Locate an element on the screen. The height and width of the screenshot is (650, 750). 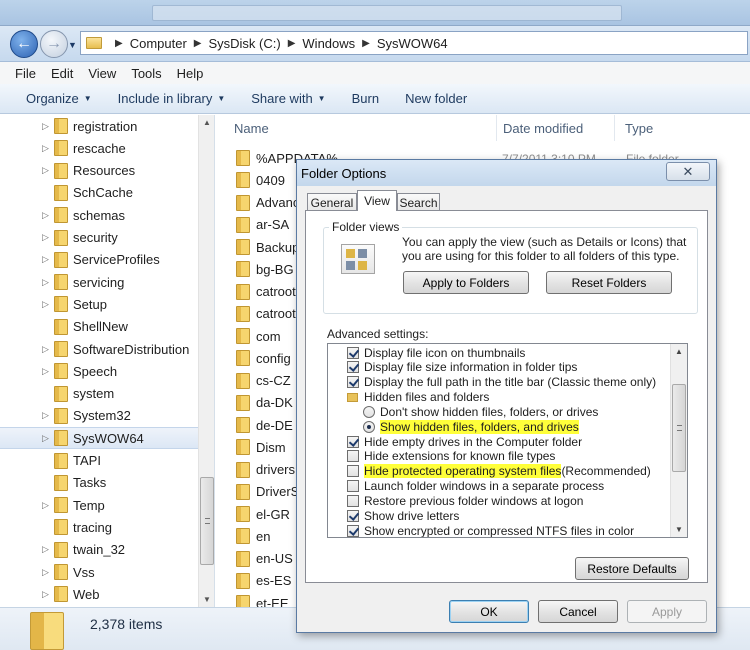
forward-button: → is located at coordinates (54, 44).